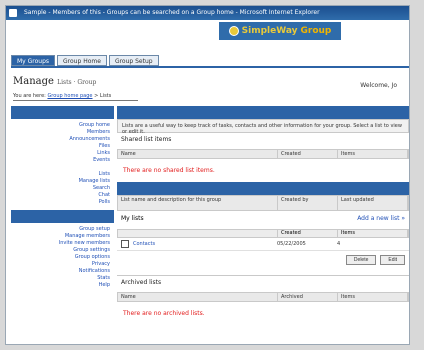 Image resolution: width=424 pixels, height=350 pixels. Describe the element at coordinates (33, 60) in the screenshot. I see `tab-my-groups: My Groups` at that location.